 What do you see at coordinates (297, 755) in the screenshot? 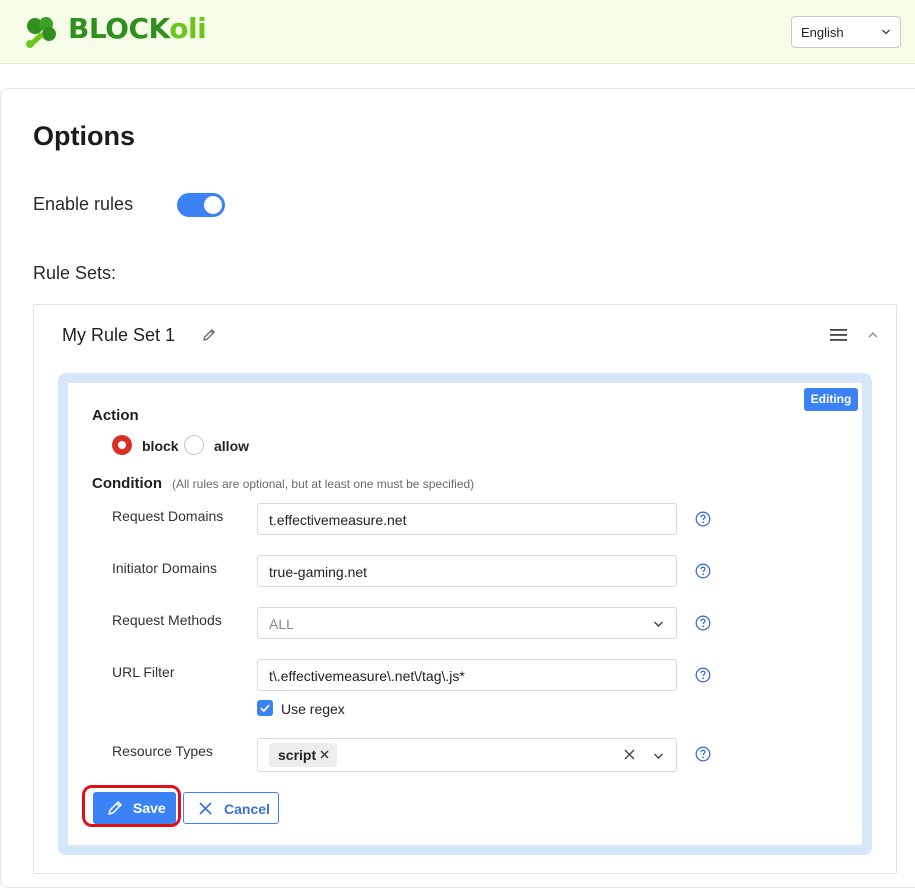
I see `resource-type-tag-label: script` at bounding box center [297, 755].